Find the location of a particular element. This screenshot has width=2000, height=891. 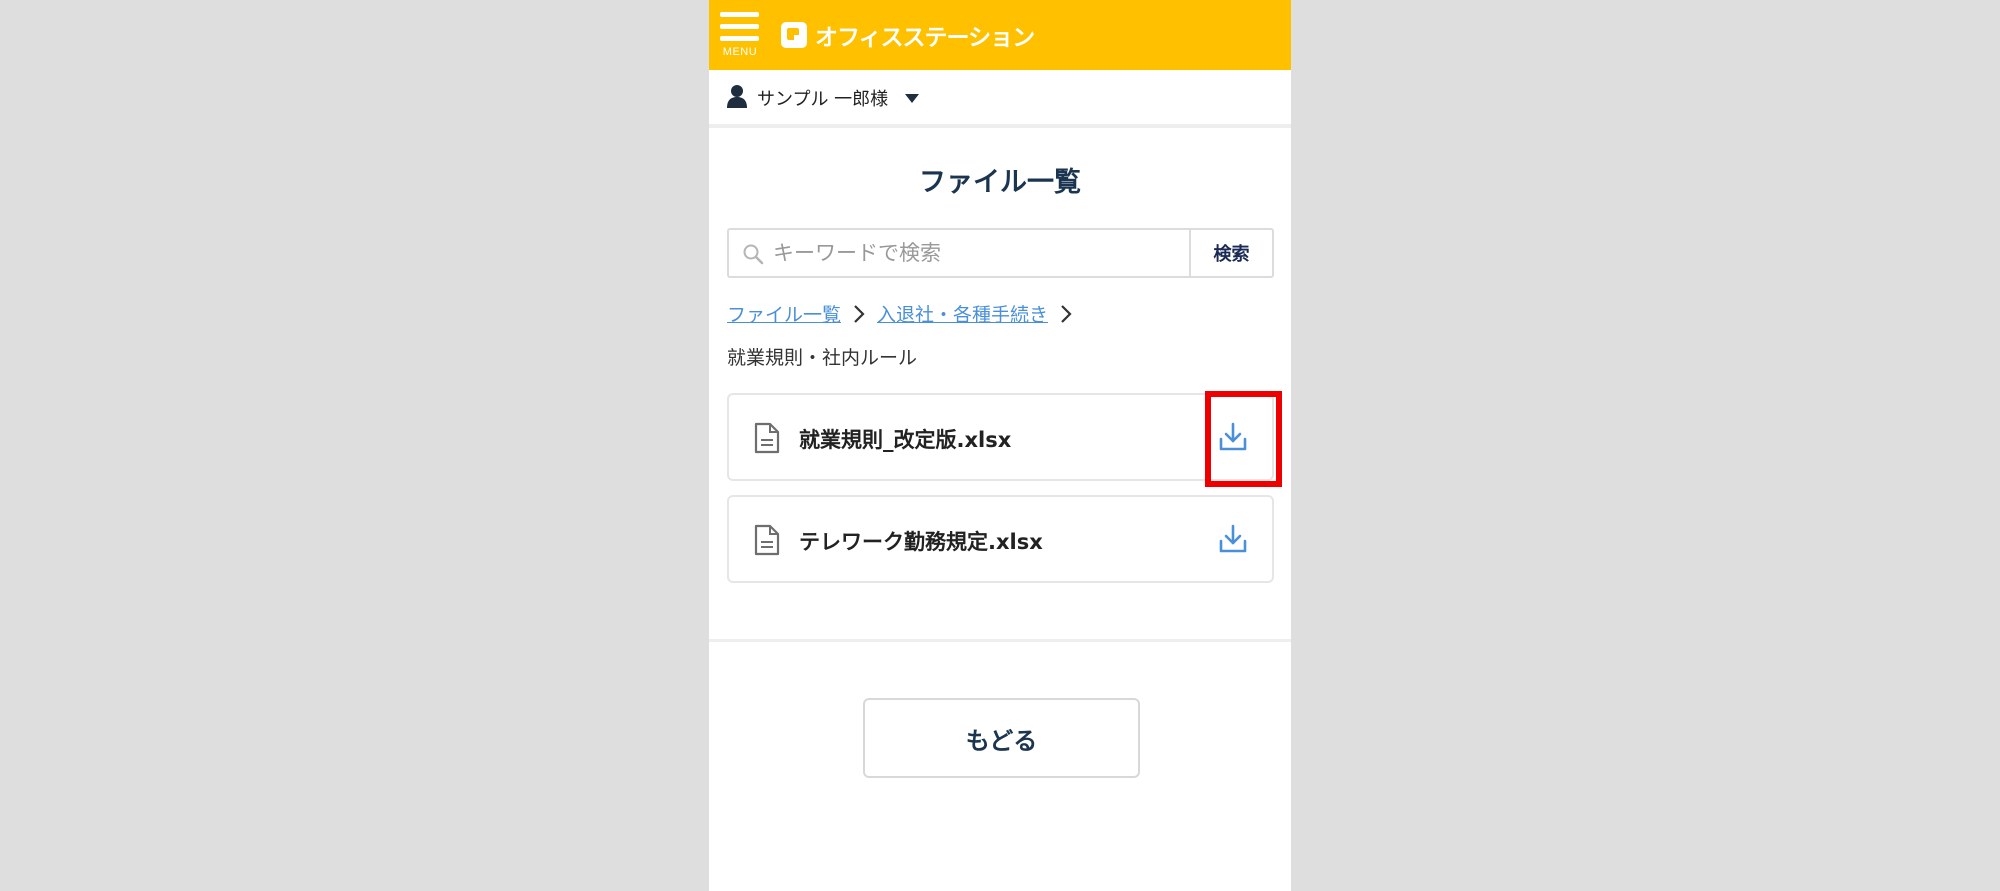

app-logo: オフィスステーション is located at coordinates (907, 35).